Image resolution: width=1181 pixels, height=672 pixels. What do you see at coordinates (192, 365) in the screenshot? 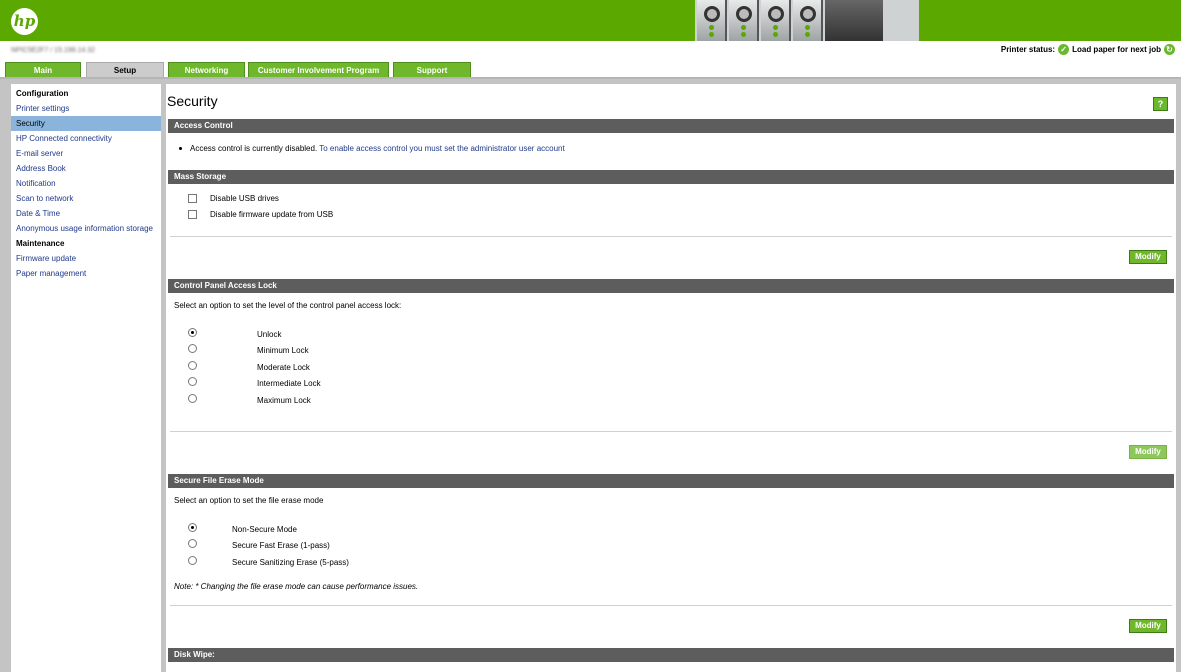
I see `radio-moderate-lock` at bounding box center [192, 365].